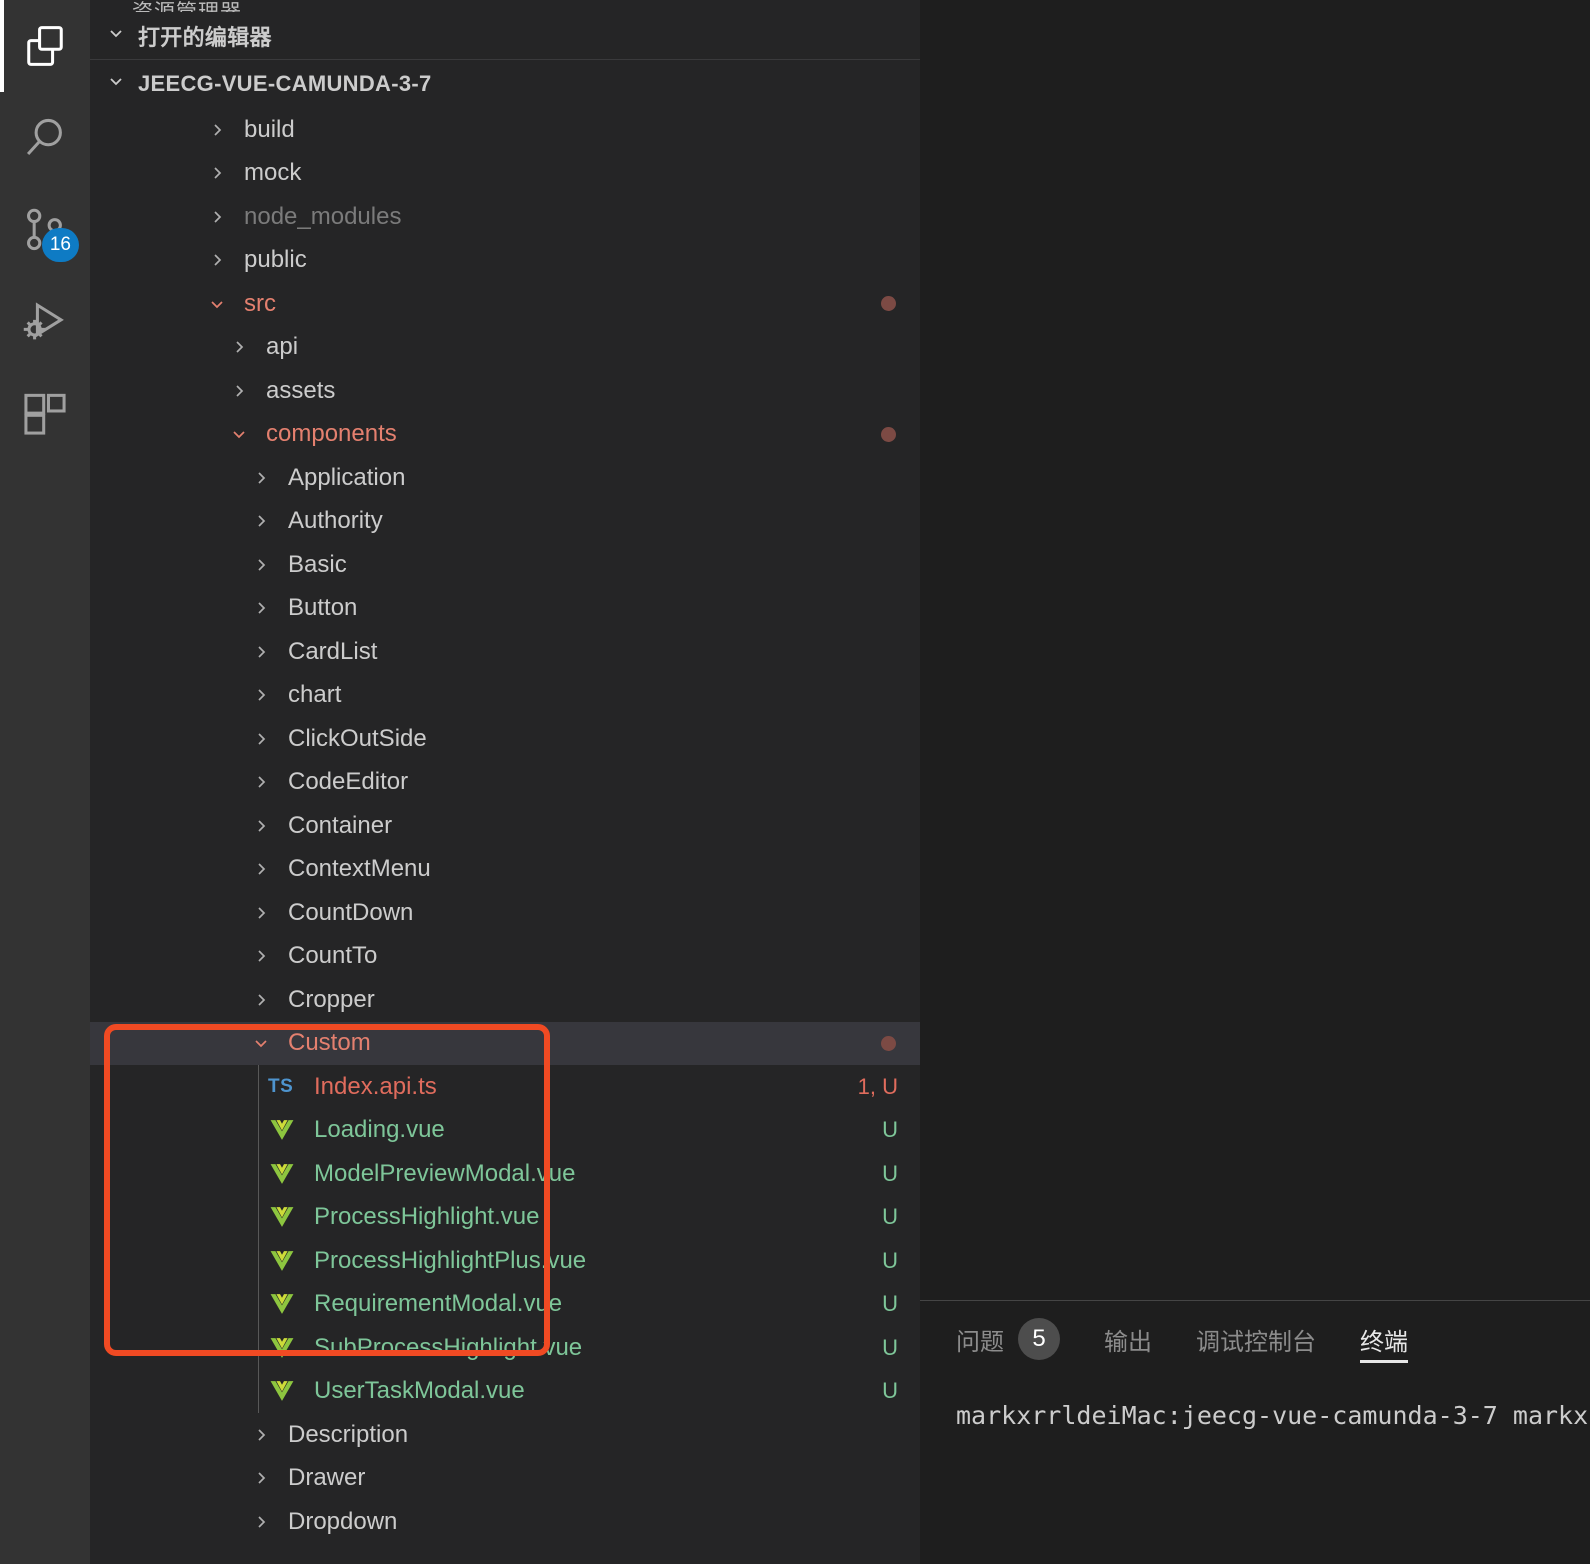 This screenshot has height=1564, width=1590. Describe the element at coordinates (505, 522) in the screenshot. I see `tree-folder-row: Authority` at that location.